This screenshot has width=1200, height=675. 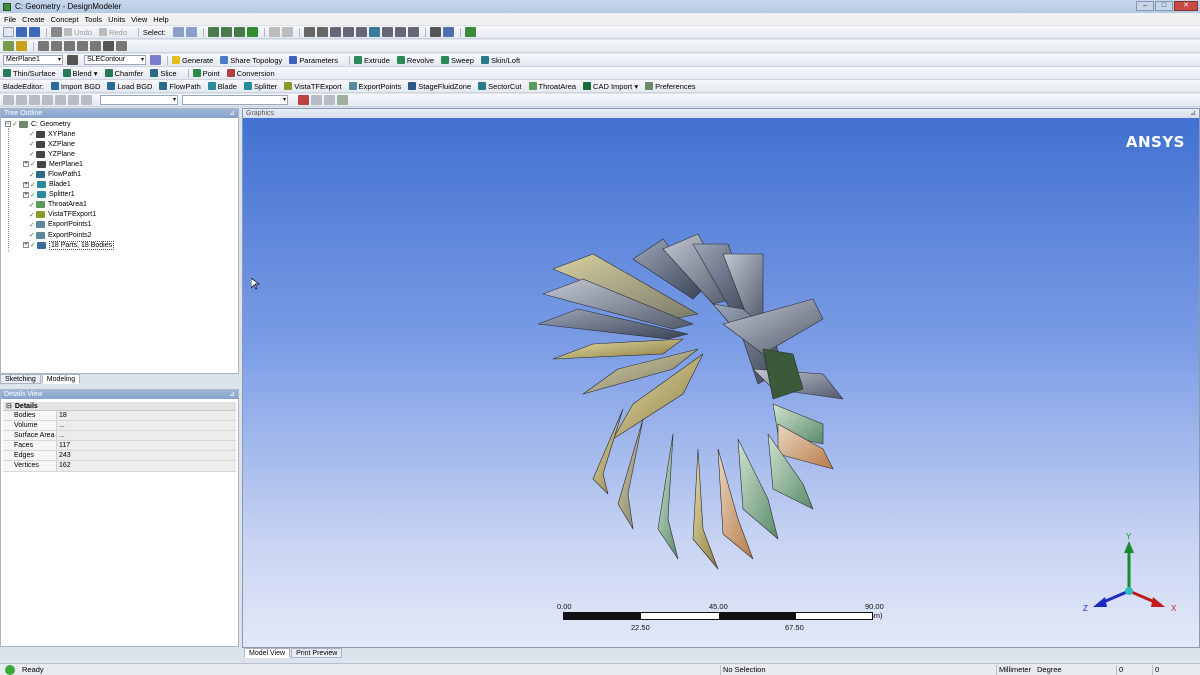 I want to click on menu-help: Help, so click(x=160, y=19).